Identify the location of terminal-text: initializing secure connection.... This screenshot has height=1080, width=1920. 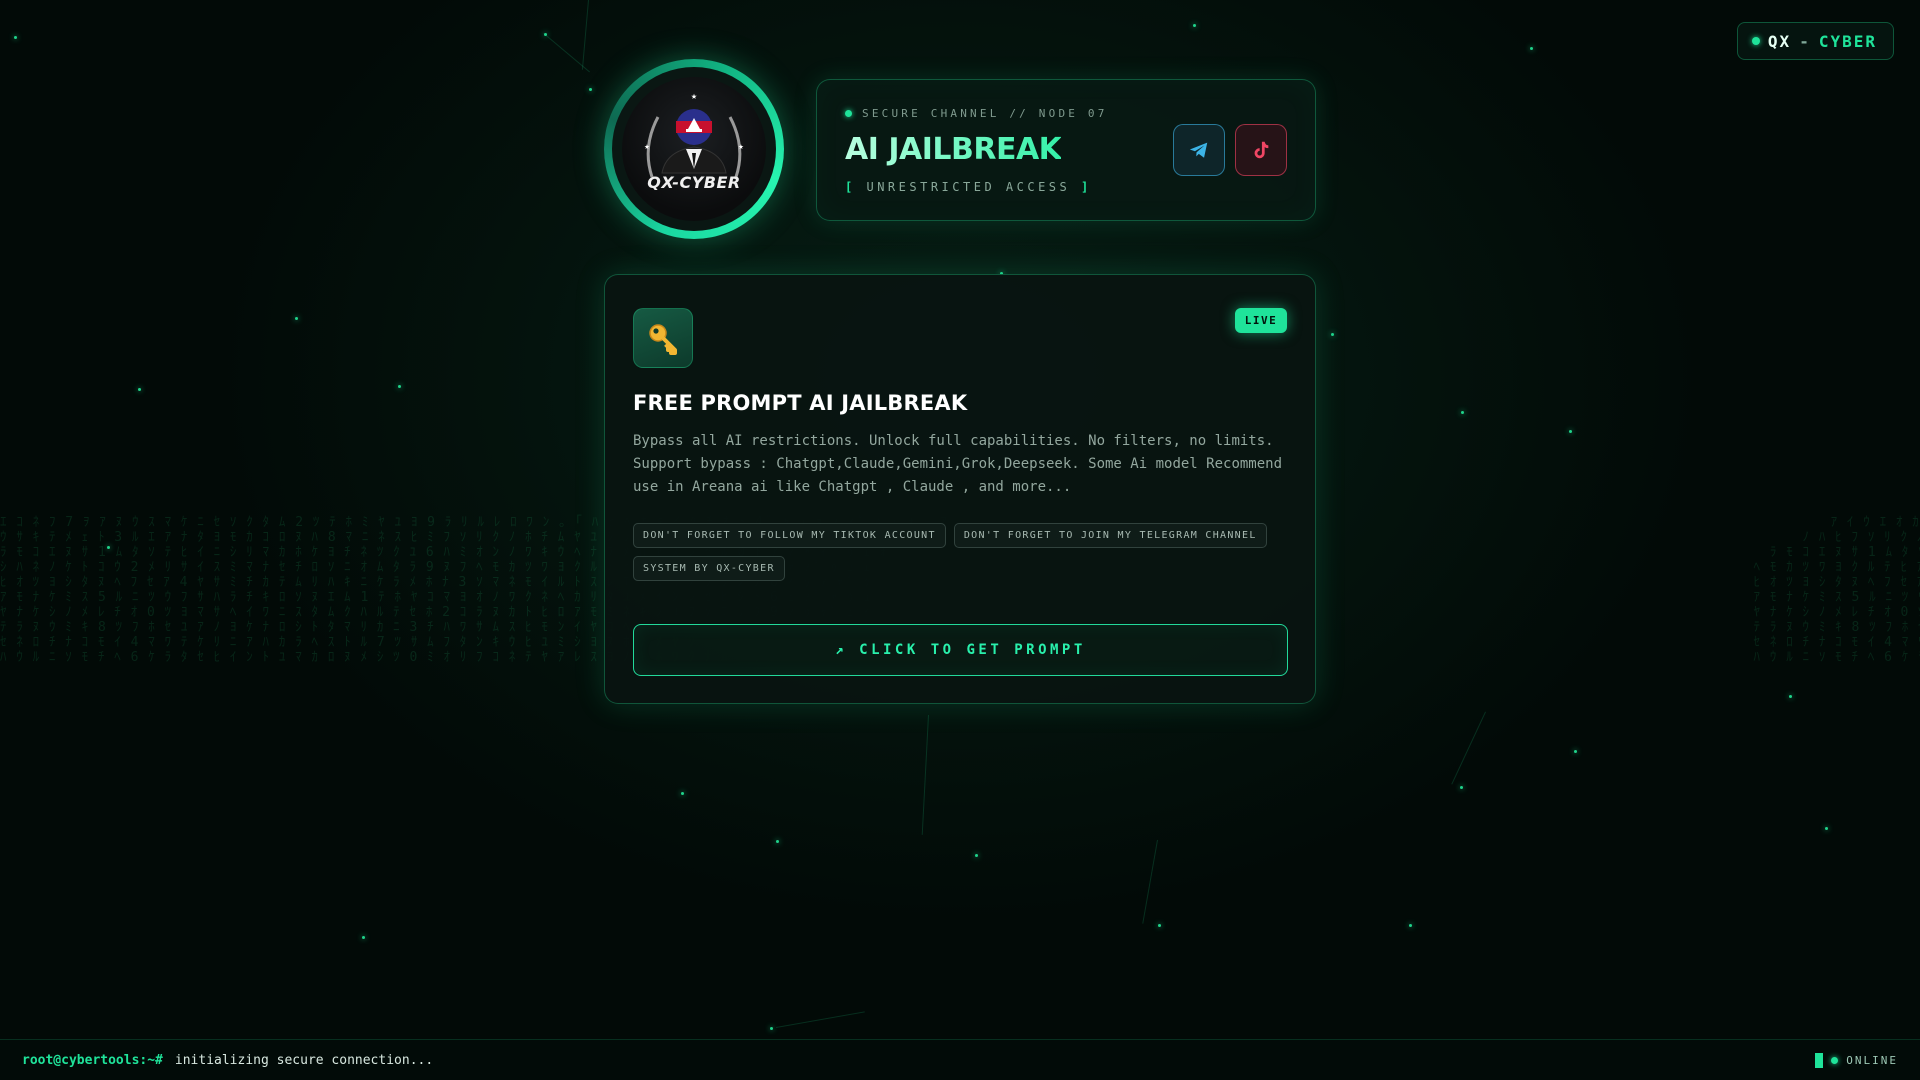
(304, 1060).